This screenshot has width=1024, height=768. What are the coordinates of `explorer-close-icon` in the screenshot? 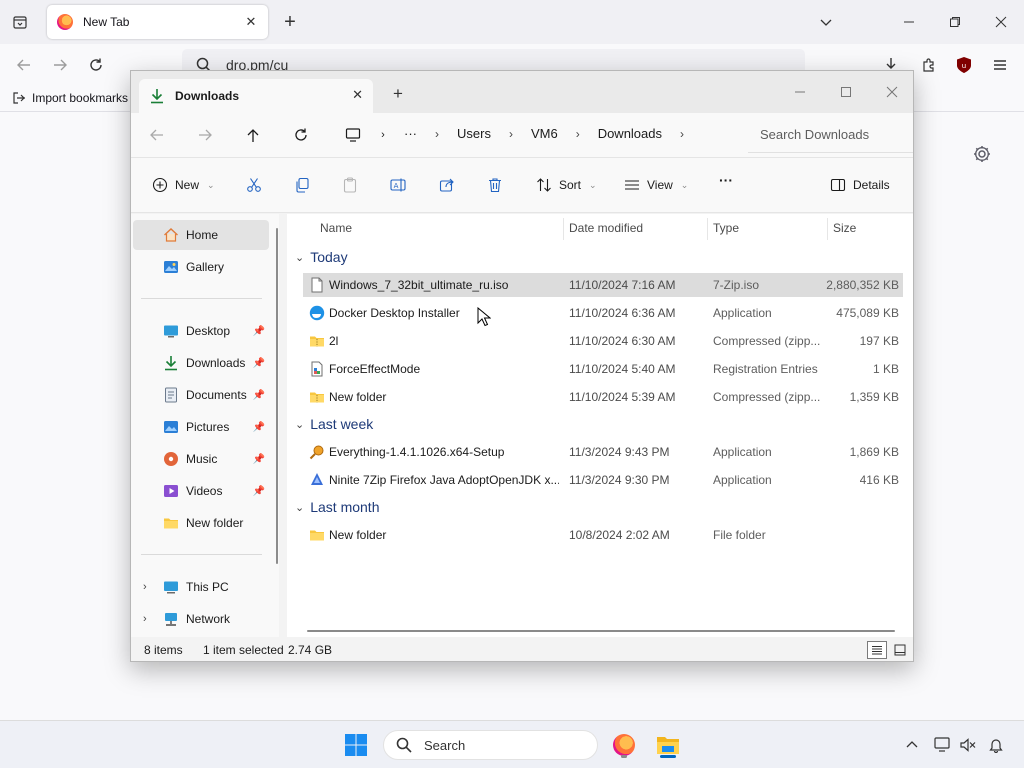 It's located at (891, 92).